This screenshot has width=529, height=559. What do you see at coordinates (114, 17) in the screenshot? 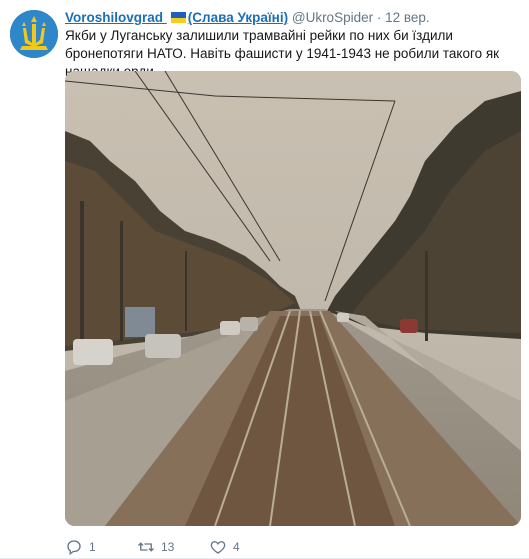
I see `author-name-text: Voroshilovgrad` at bounding box center [114, 17].